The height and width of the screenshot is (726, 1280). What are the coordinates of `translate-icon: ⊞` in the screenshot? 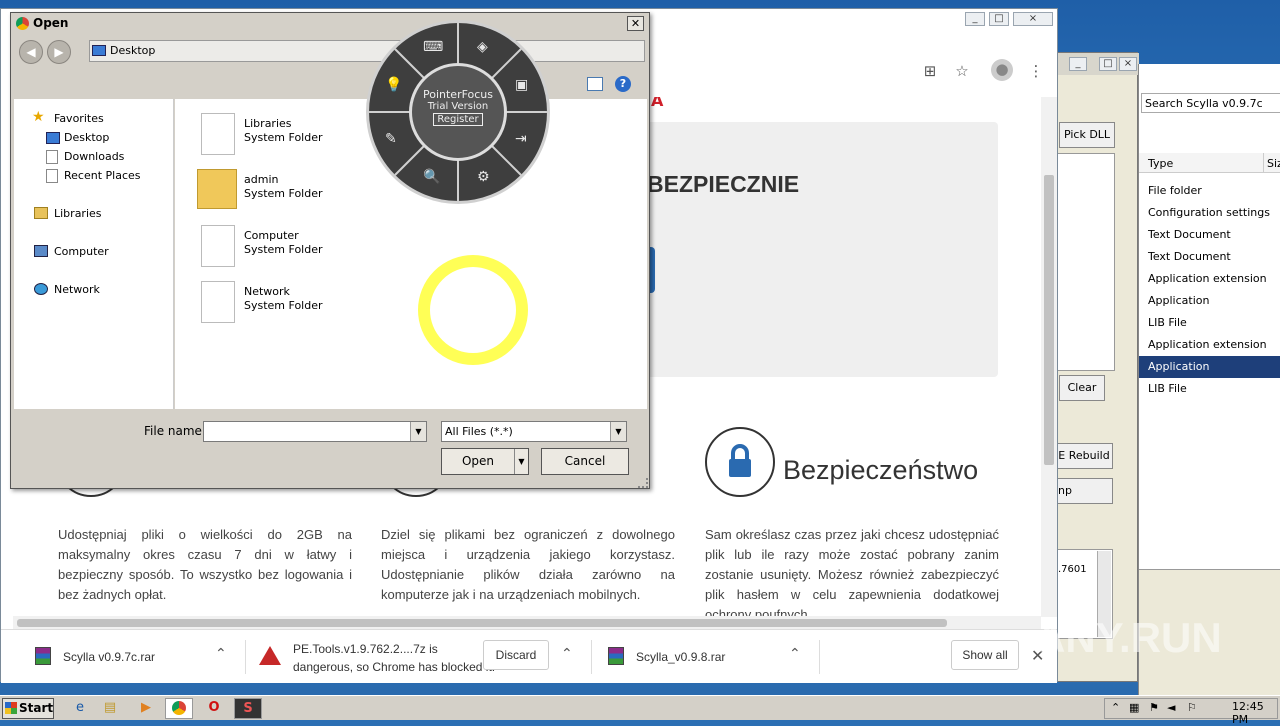 It's located at (930, 71).